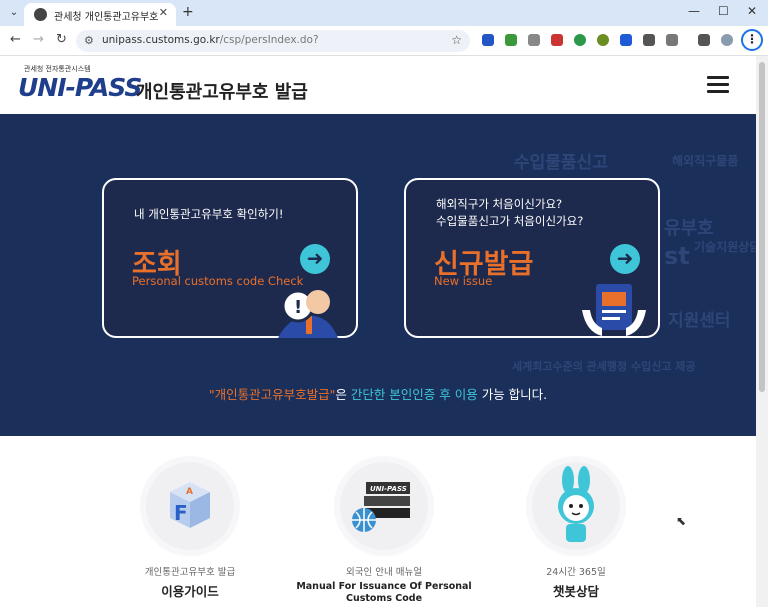  What do you see at coordinates (80, 87) in the screenshot?
I see `unipass-logo: UNI-PASS` at bounding box center [80, 87].